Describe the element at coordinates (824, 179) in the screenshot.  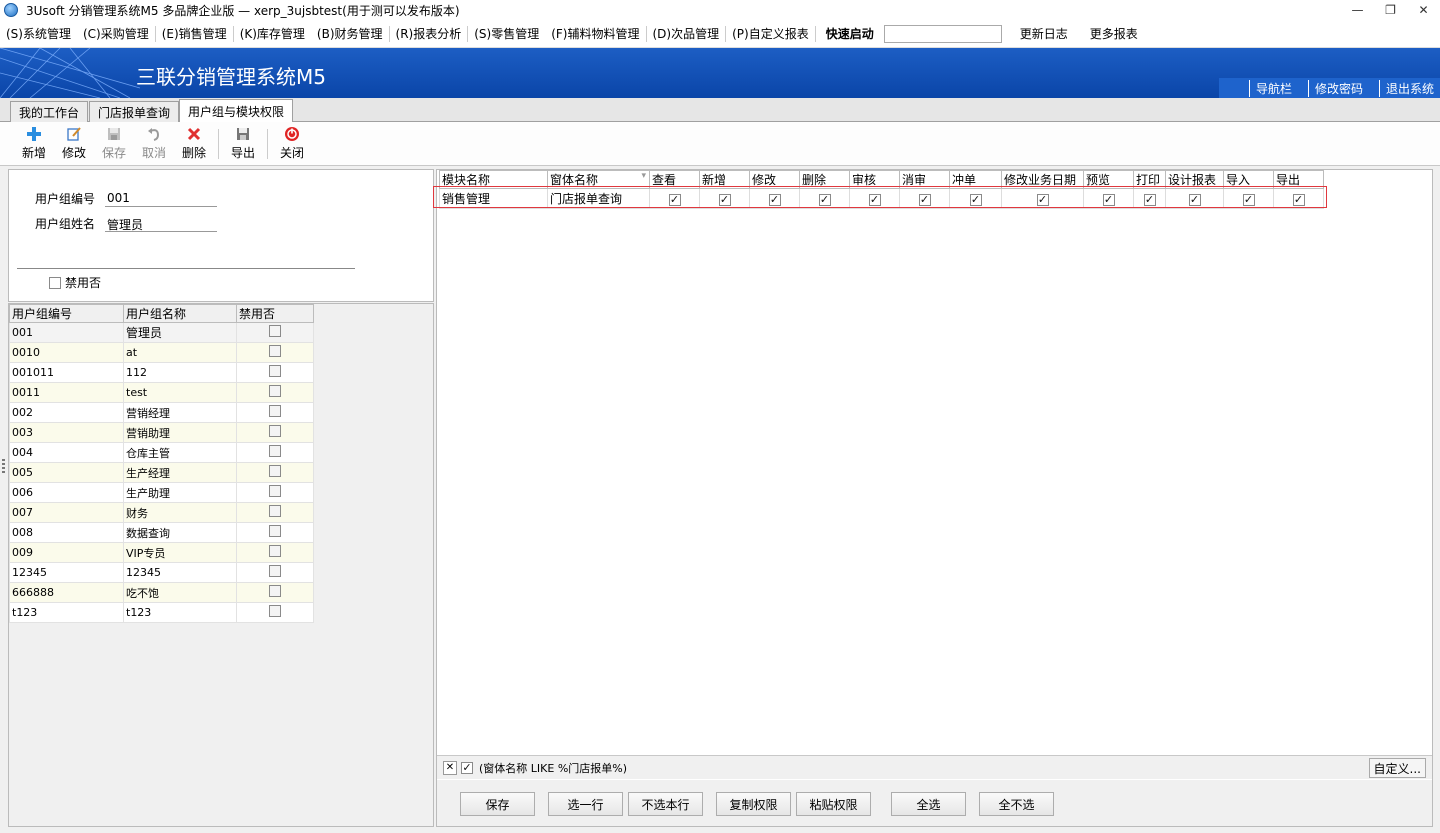
I see `perm-col-header: 删除` at that location.